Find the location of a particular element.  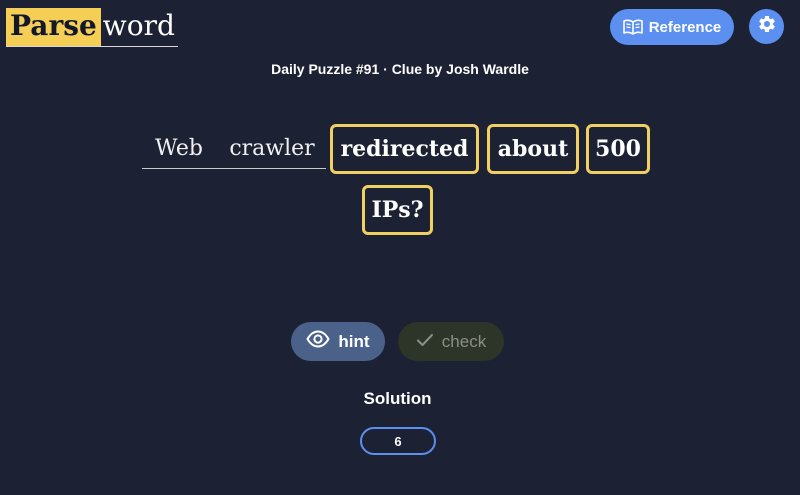

solution-length: 6 is located at coordinates (398, 441).